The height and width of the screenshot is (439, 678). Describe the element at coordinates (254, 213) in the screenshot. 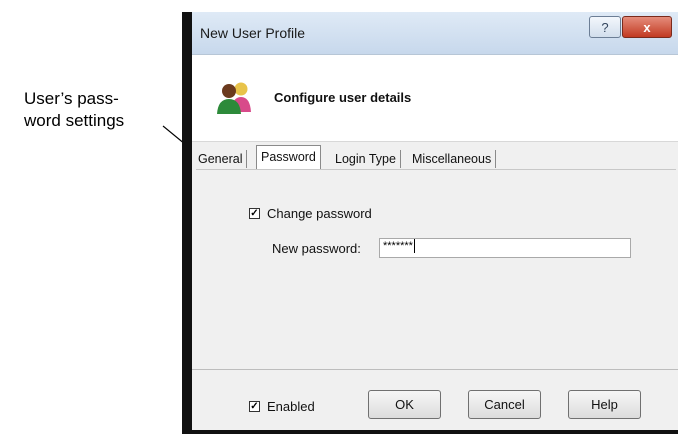

I see `change-password-checkbox: ✓` at that location.